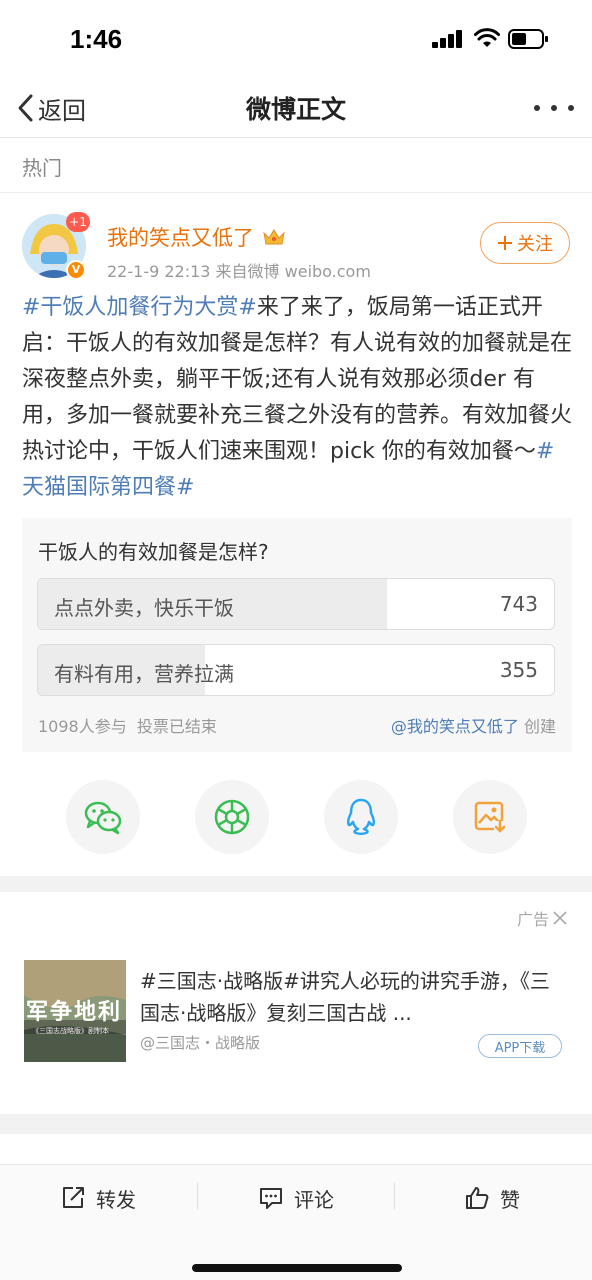 This screenshot has width=592, height=1280. What do you see at coordinates (520, 1046) in the screenshot?
I see `app-download-button: APP下载` at bounding box center [520, 1046].